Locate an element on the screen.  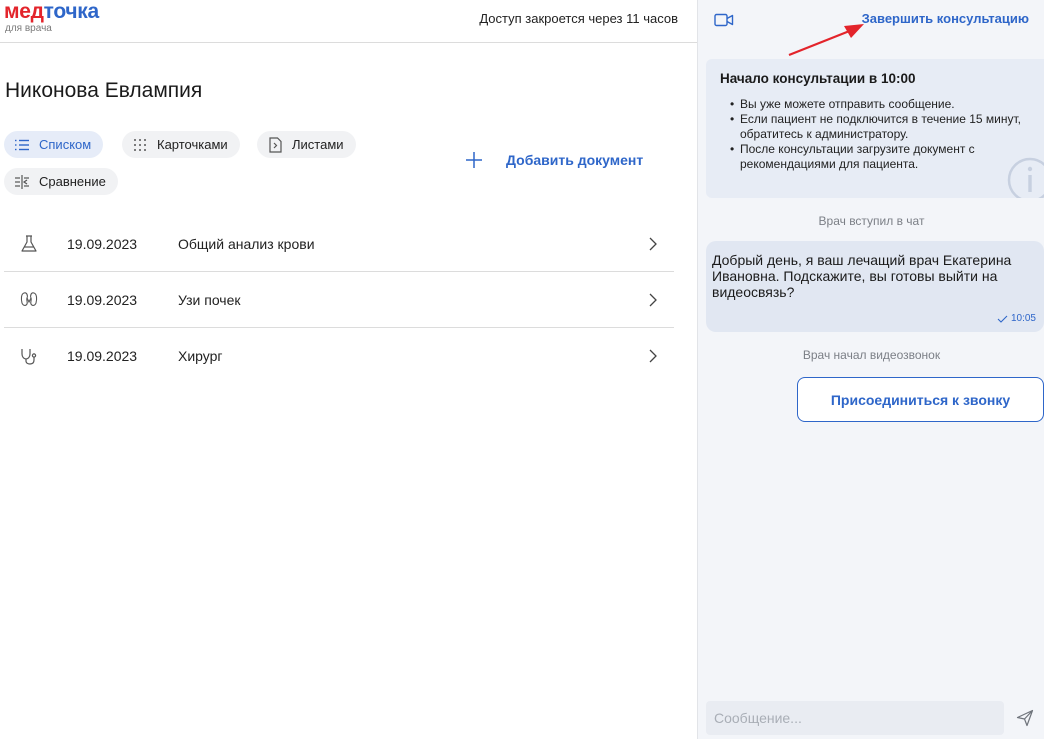
info-item: Вы уже можете отправить сообщение. is located at coordinates (880, 104).